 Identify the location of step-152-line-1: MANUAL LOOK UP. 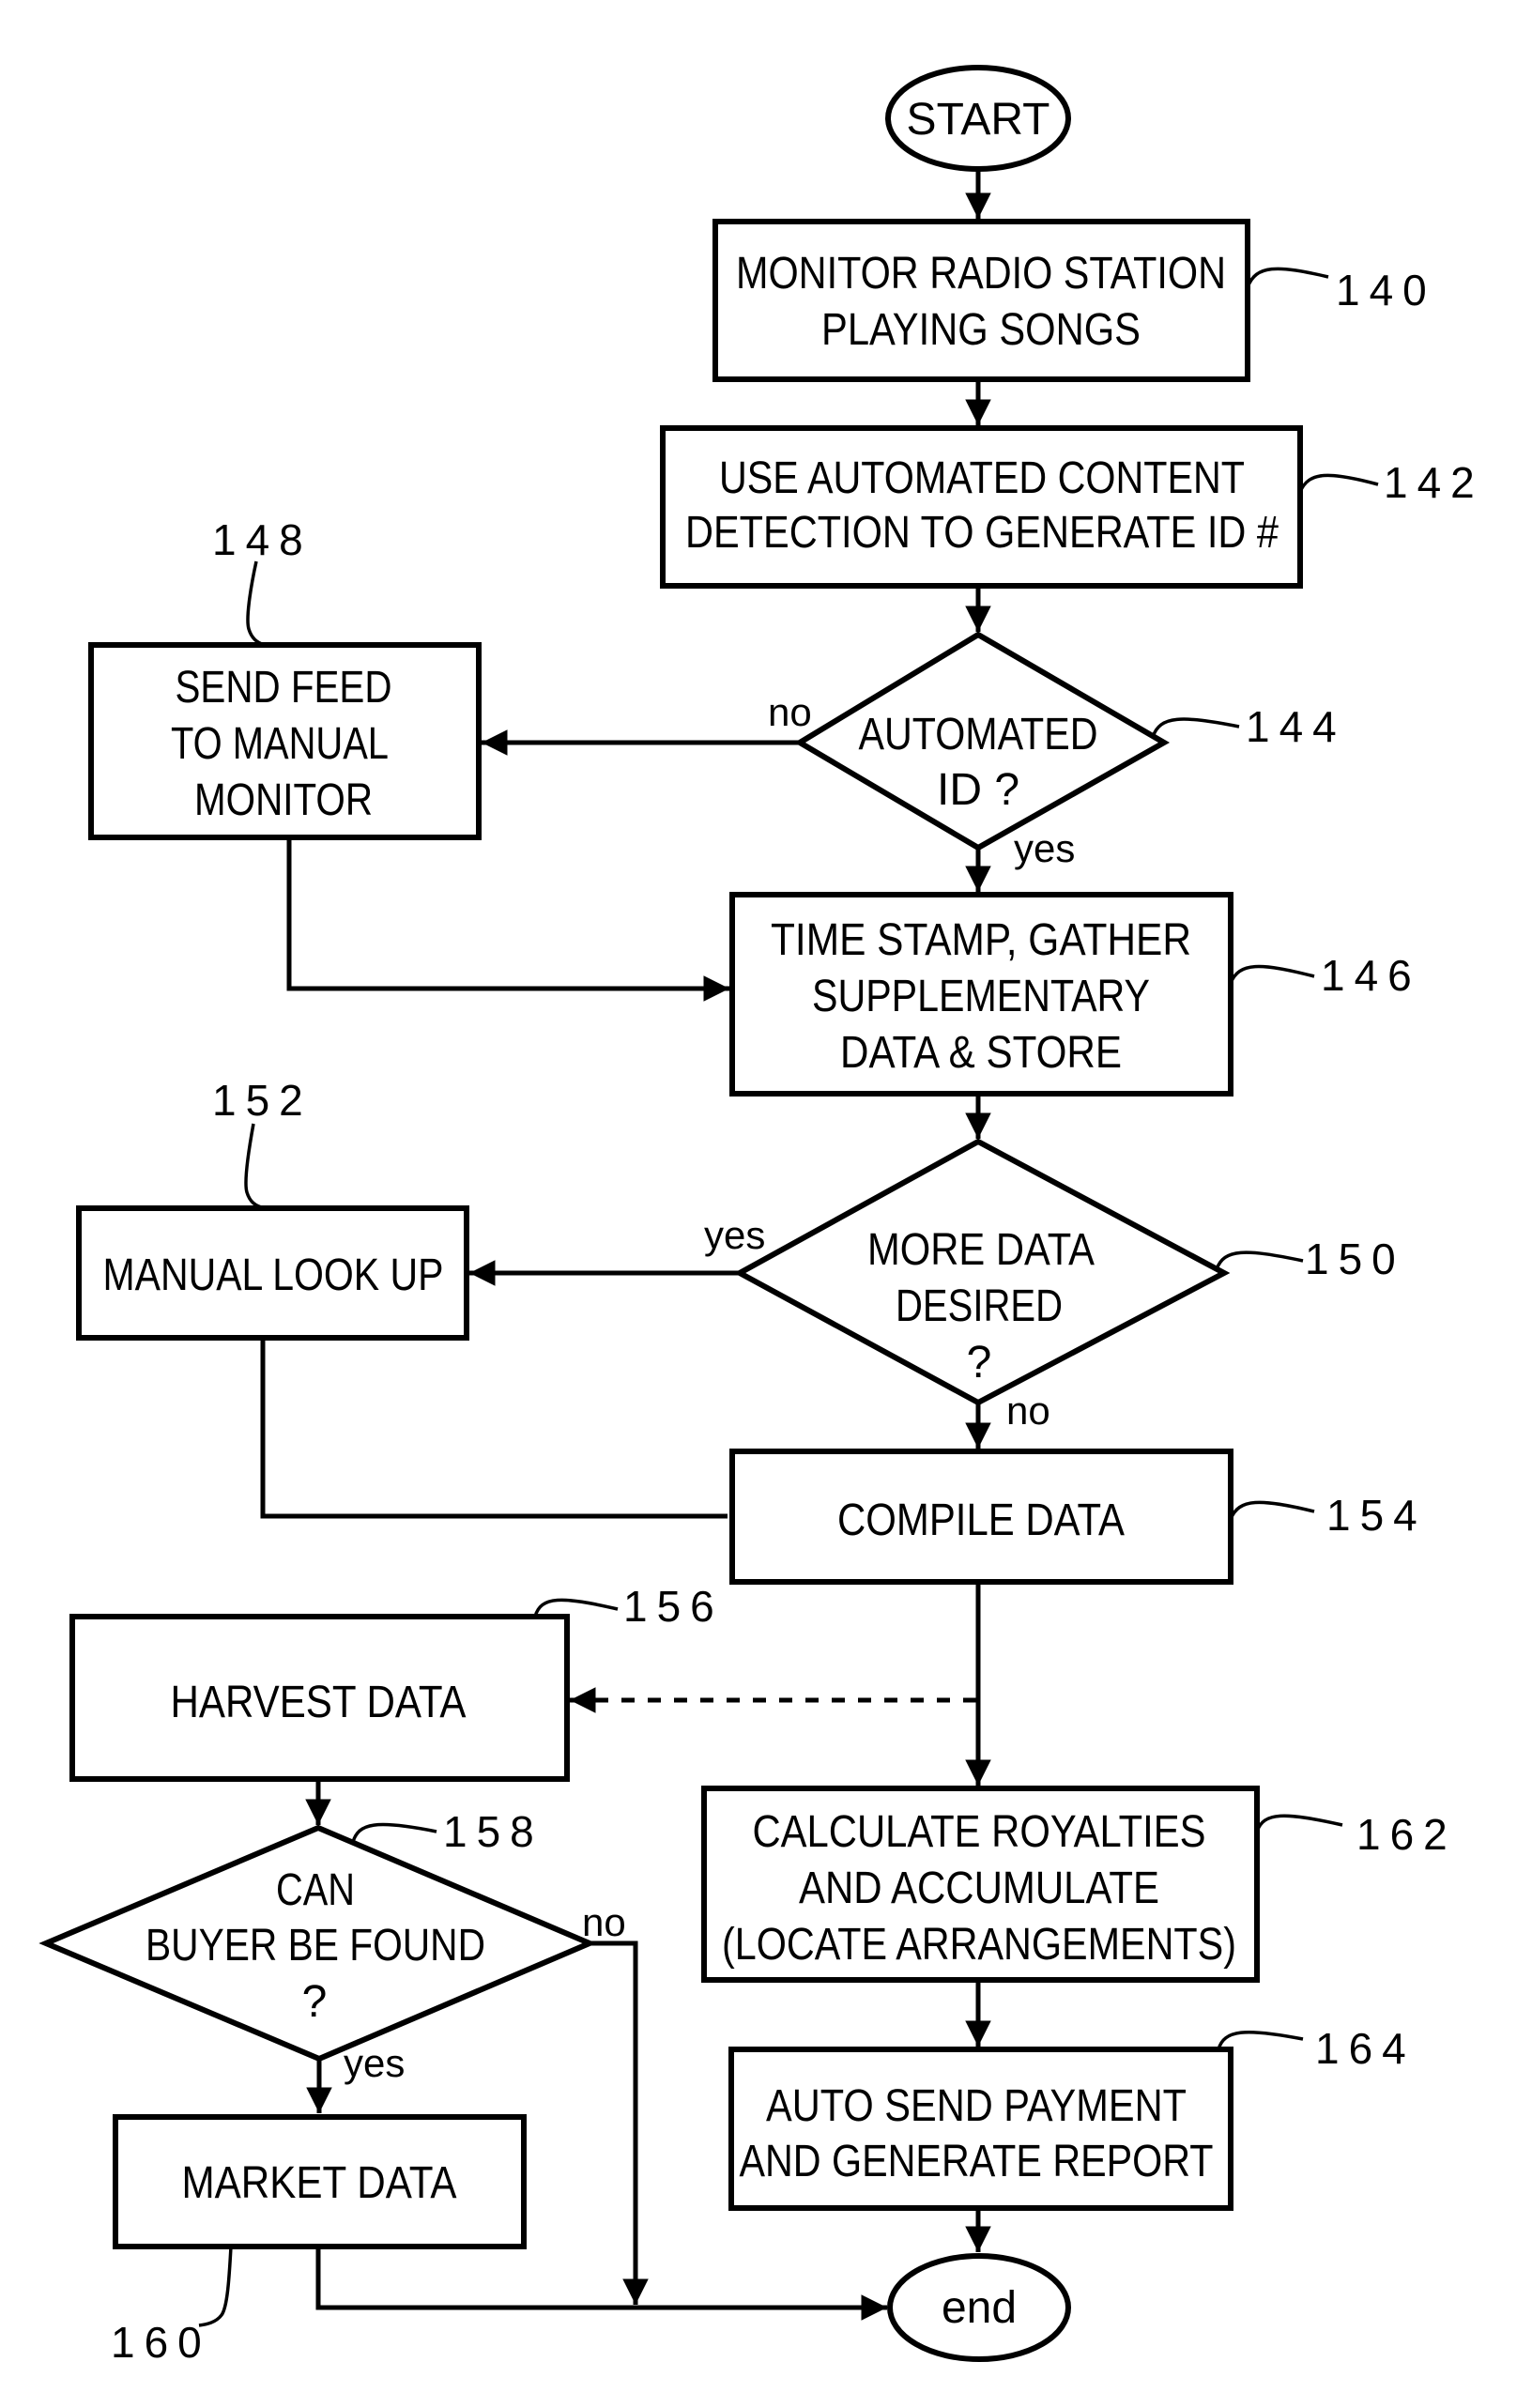
(273, 1275).